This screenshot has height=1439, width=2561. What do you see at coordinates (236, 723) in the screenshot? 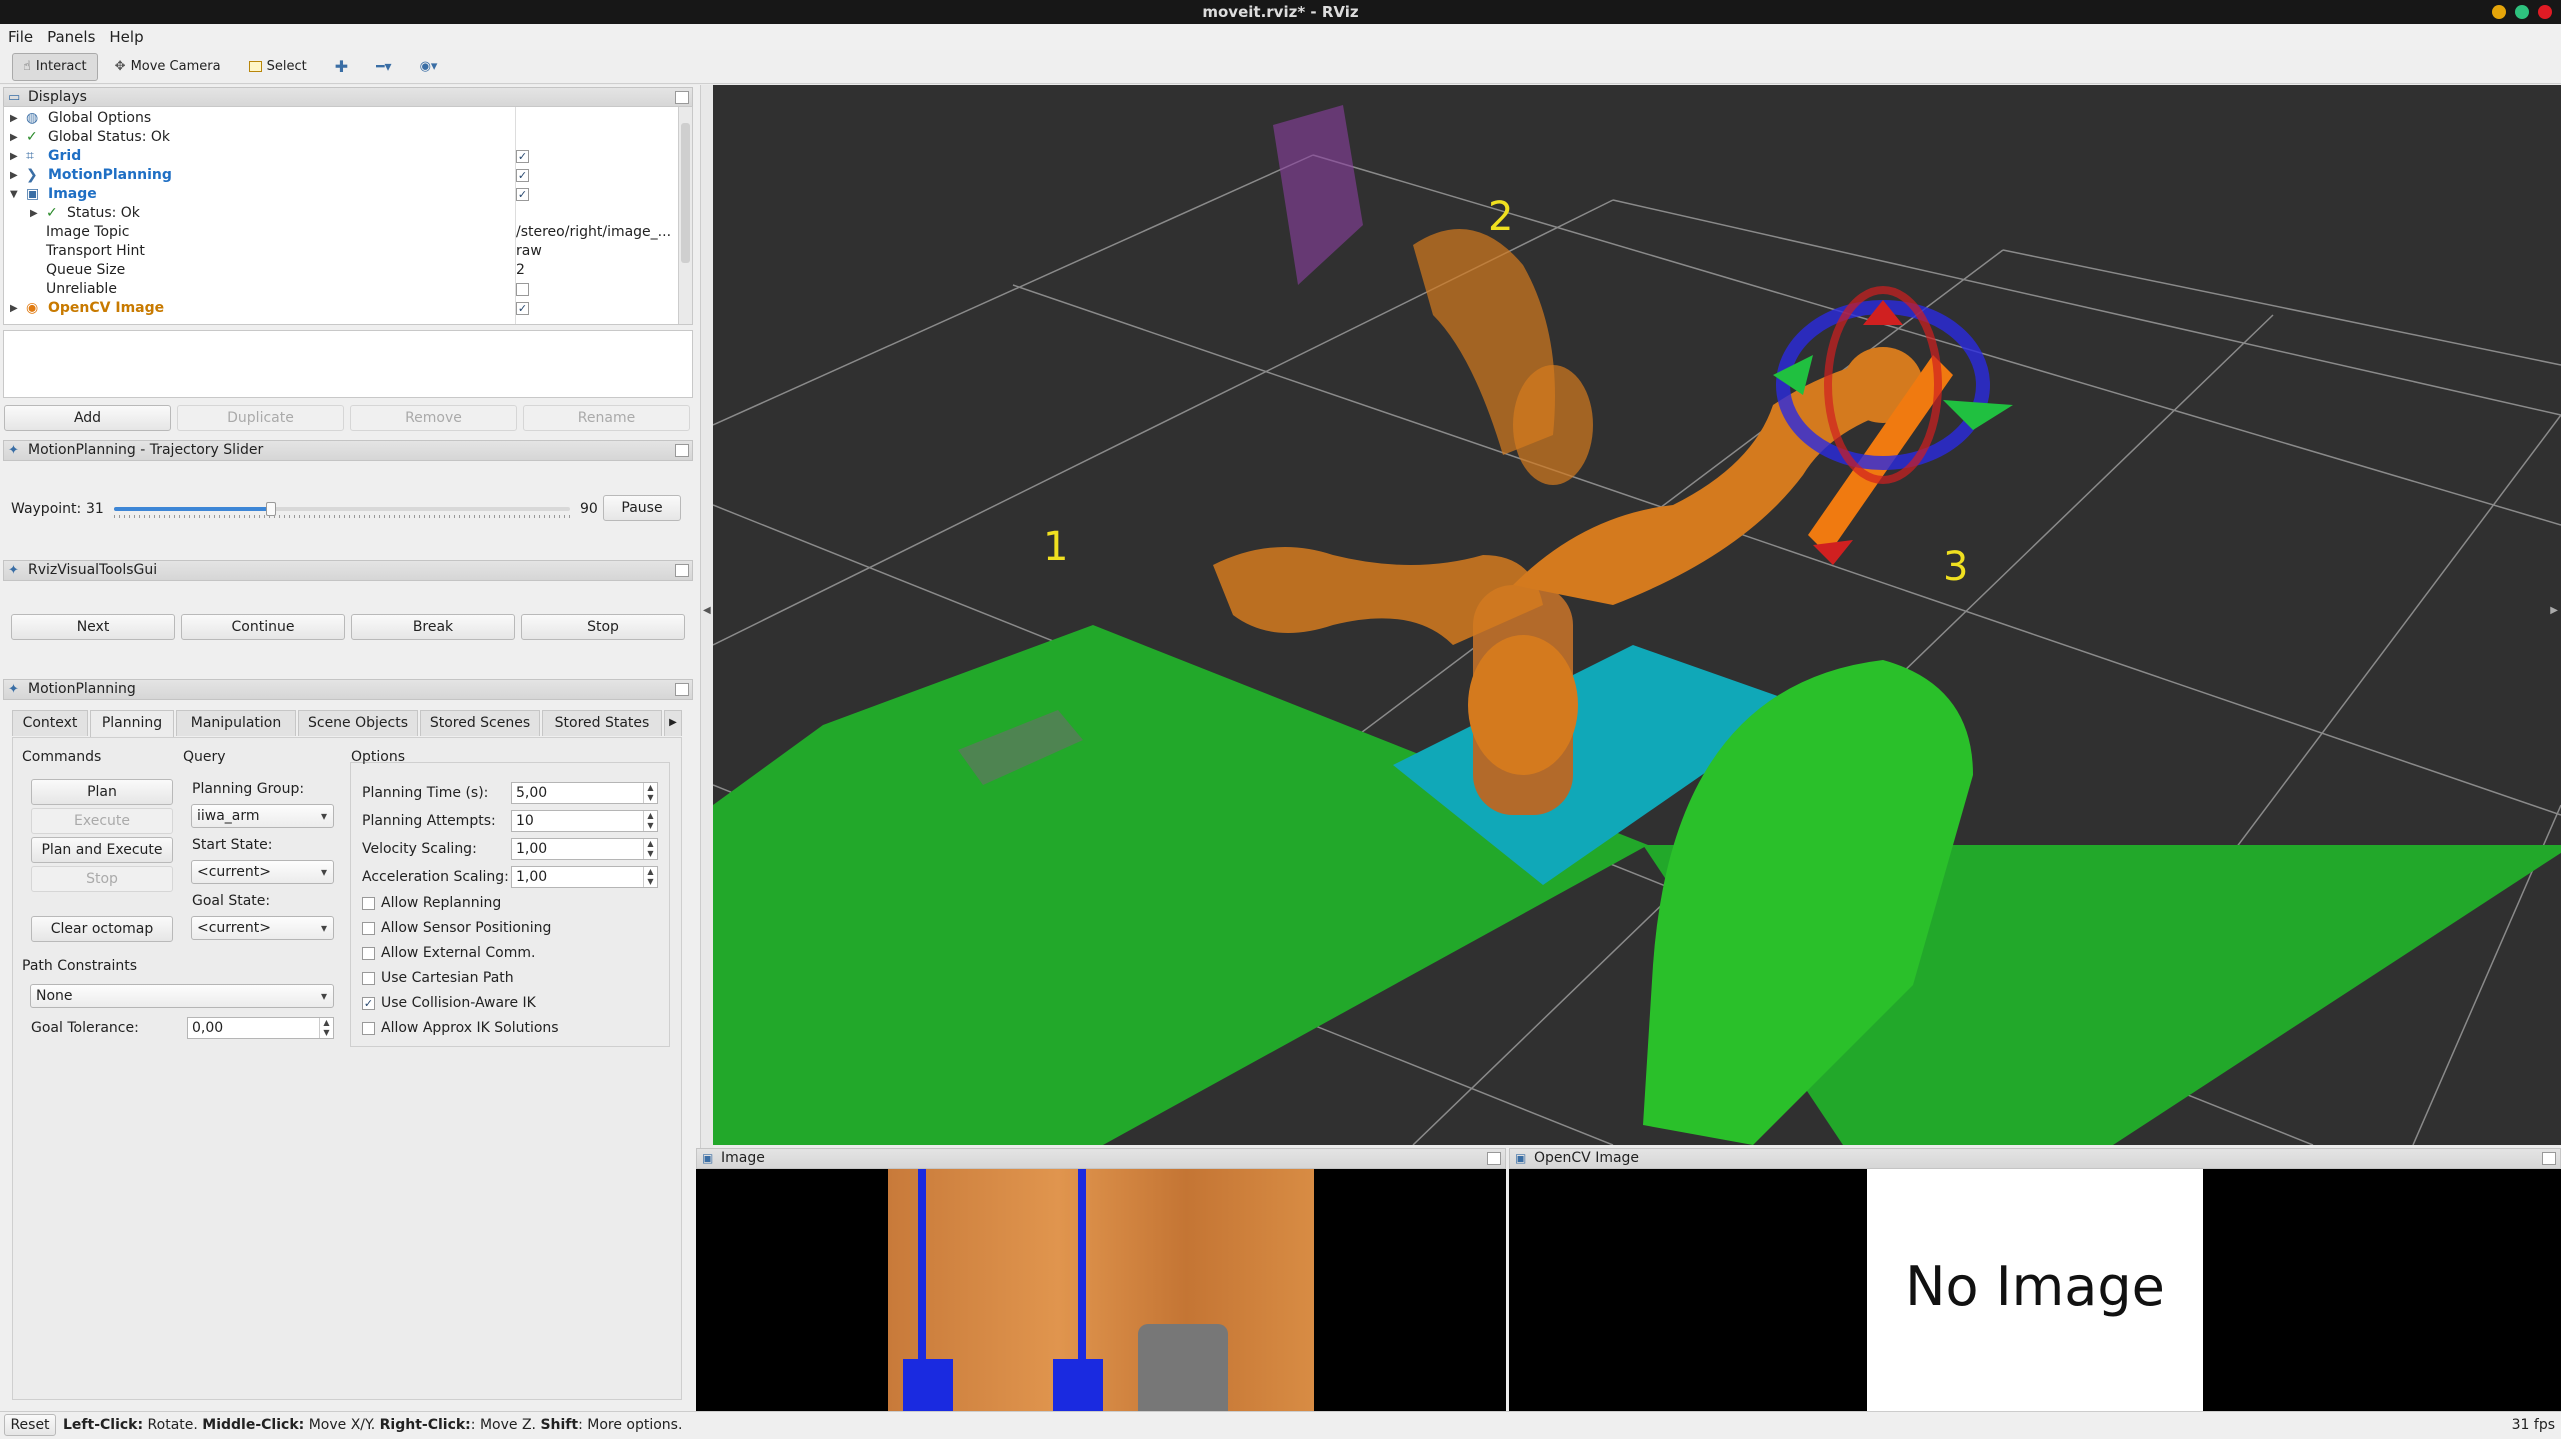
I see `tab-manipulation: Manipulation` at bounding box center [236, 723].